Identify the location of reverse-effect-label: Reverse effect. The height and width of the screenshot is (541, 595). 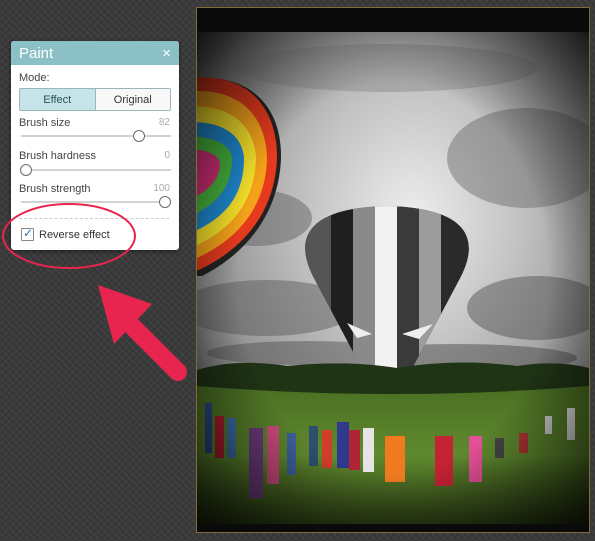
(74, 235).